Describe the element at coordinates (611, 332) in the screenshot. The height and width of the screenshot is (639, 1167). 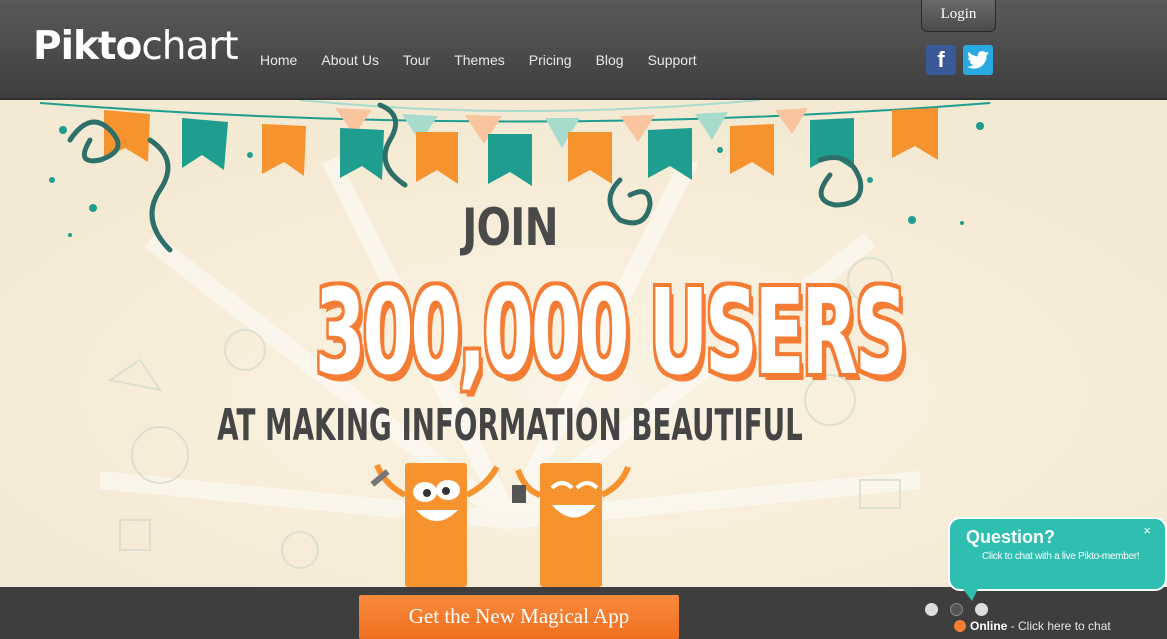
I see `hero-headline: 300,000 USERS` at that location.